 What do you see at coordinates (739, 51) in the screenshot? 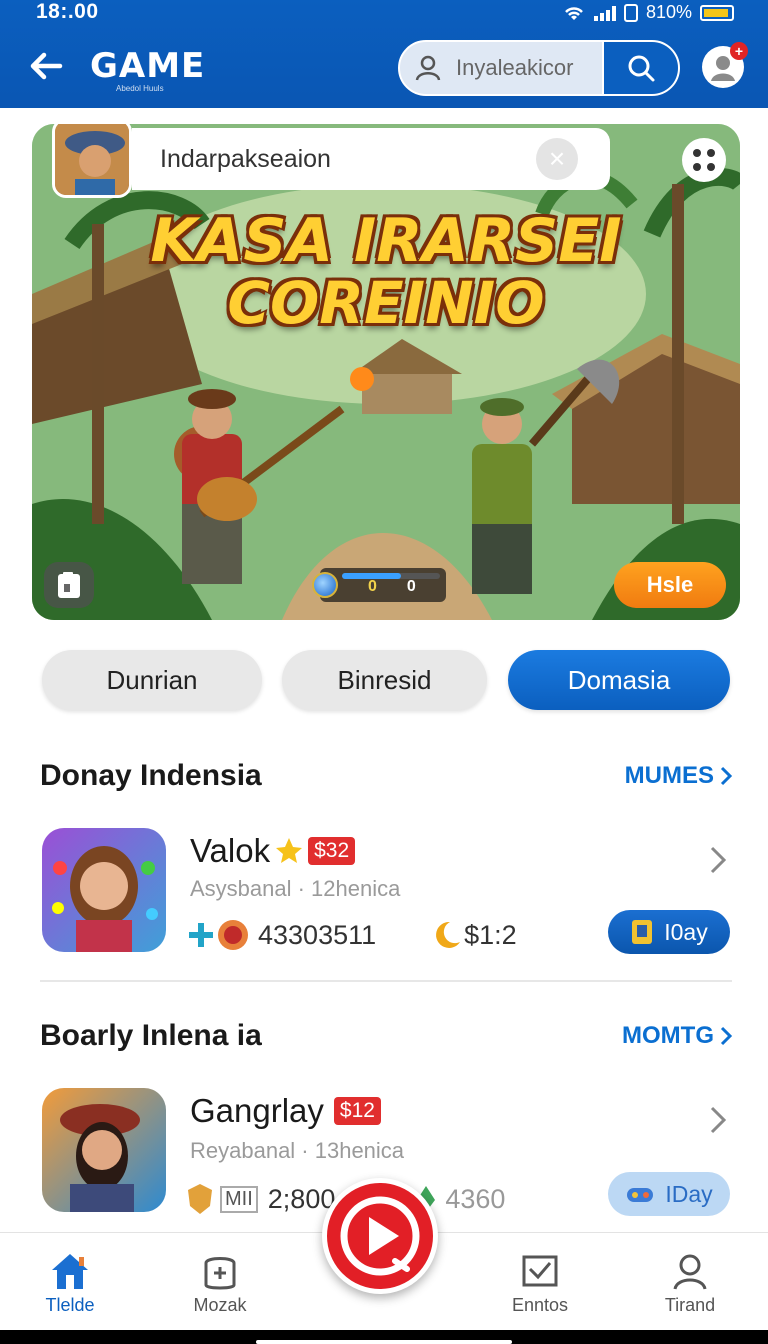
I see `notification-badge: +` at bounding box center [739, 51].